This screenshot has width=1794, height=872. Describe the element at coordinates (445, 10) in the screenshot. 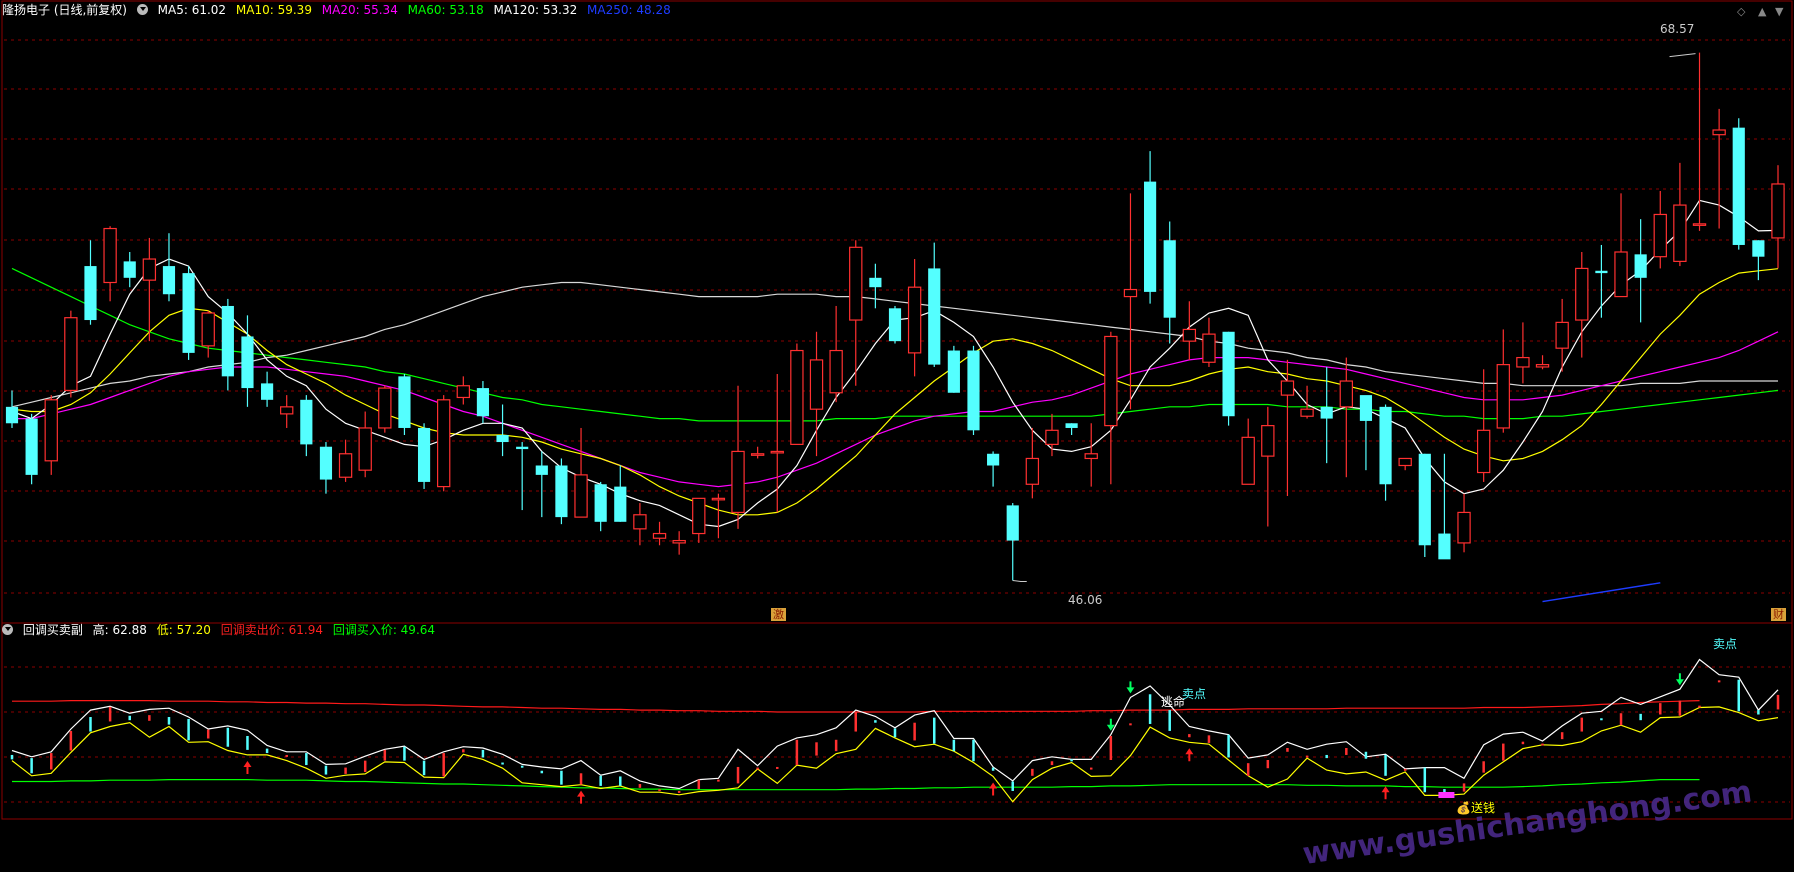

I see `ma60-label: MA60: 53.18` at that location.